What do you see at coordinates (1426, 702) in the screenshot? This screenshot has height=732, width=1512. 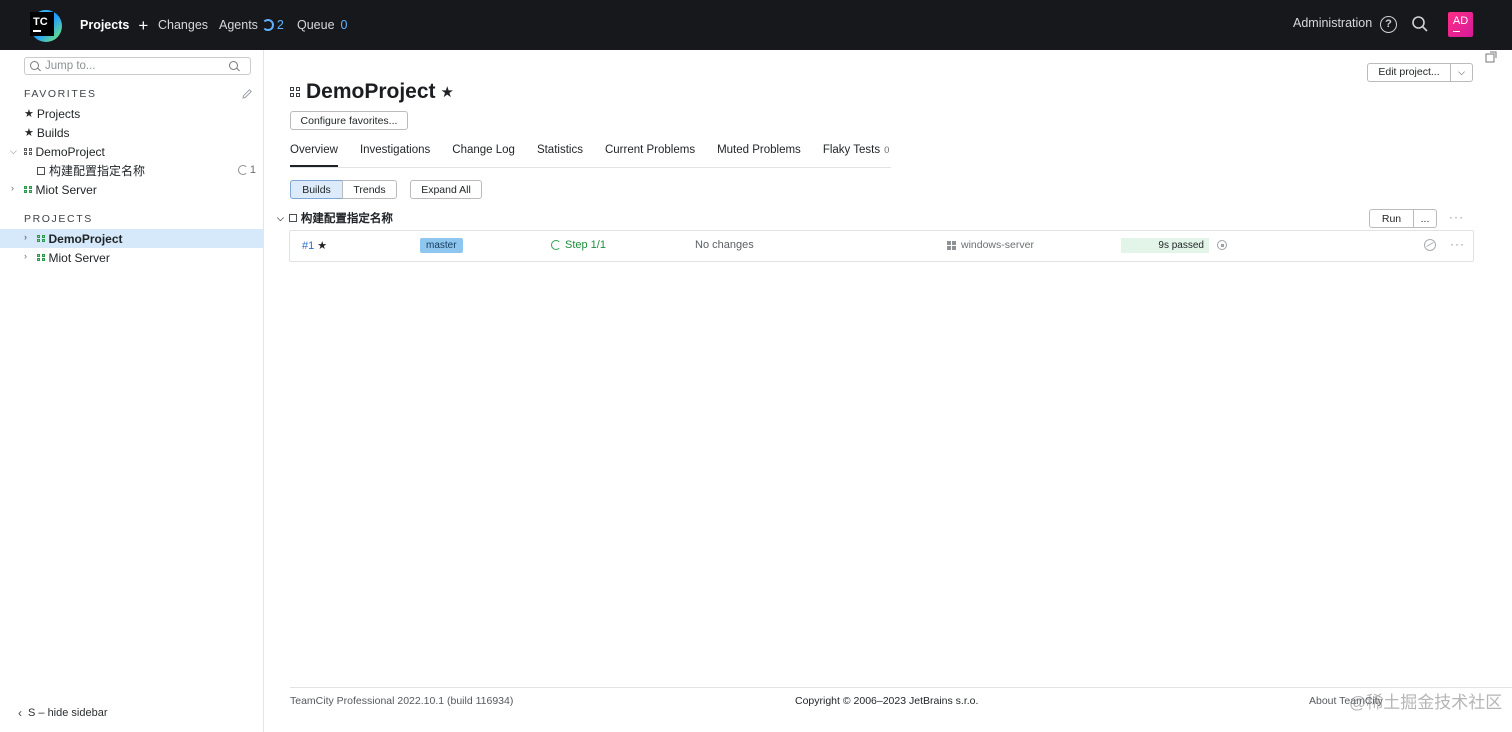 I see `watermark: @稀土掘金技术社区` at bounding box center [1426, 702].